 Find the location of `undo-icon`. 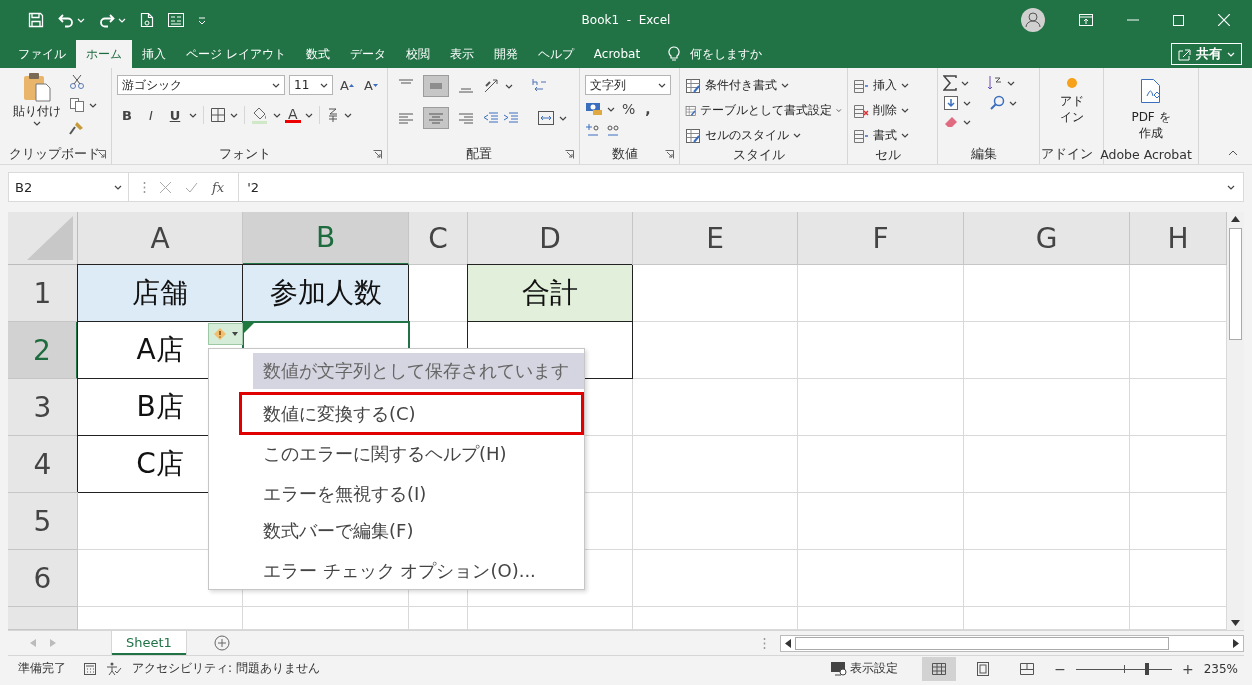

undo-icon is located at coordinates (66, 20).